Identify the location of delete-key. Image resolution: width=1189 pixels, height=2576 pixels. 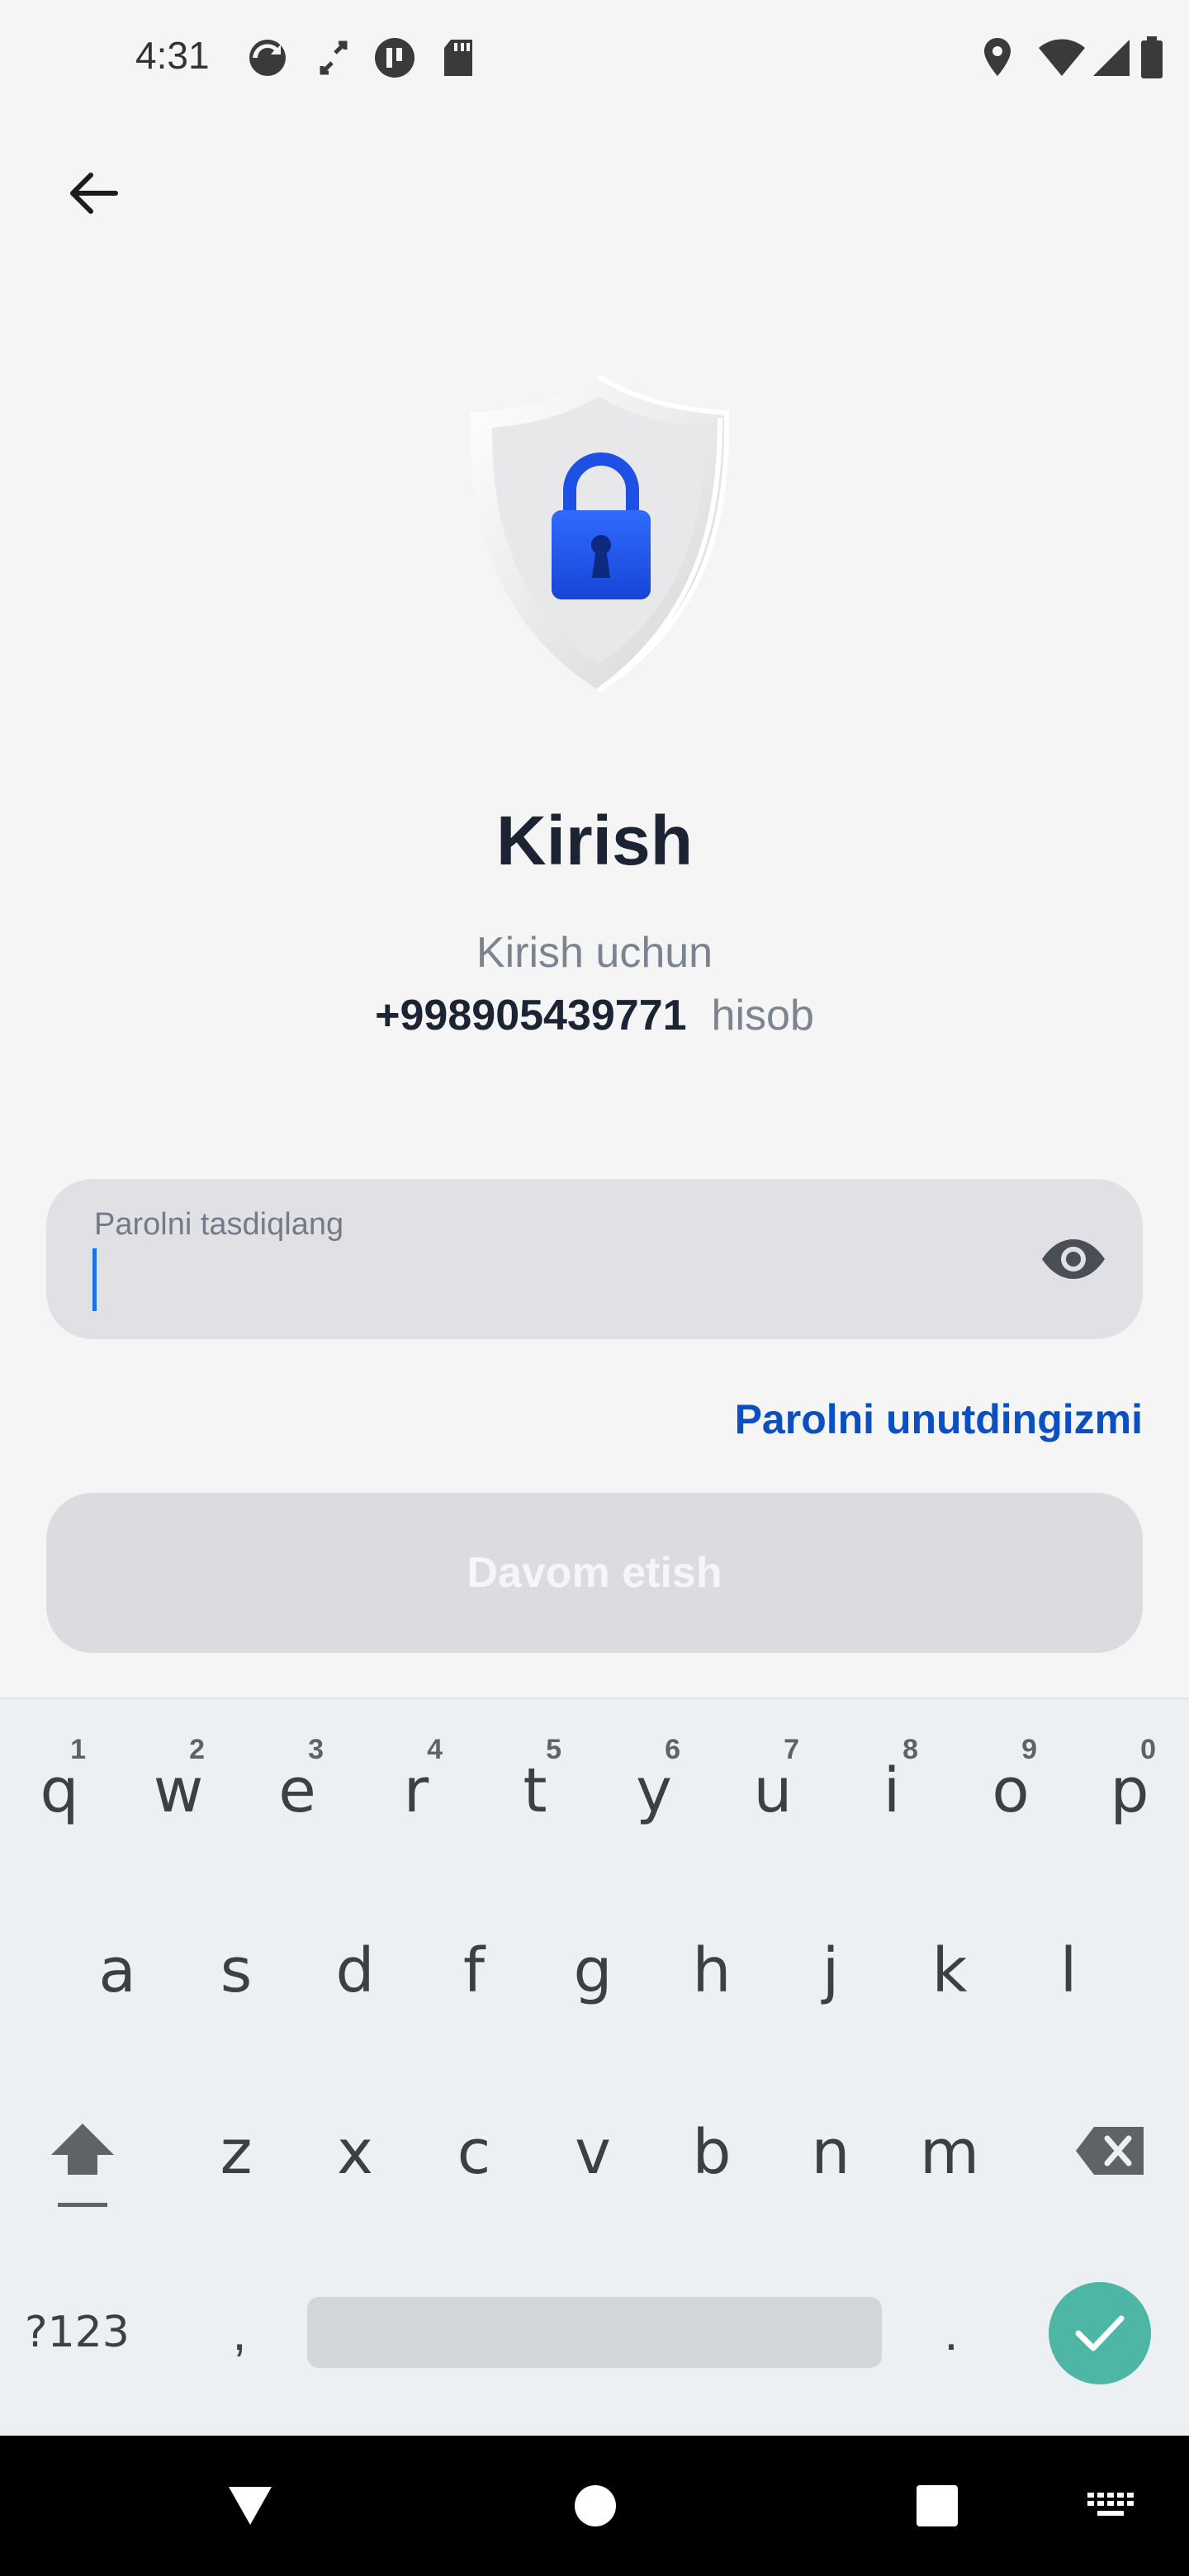
(1110, 2151).